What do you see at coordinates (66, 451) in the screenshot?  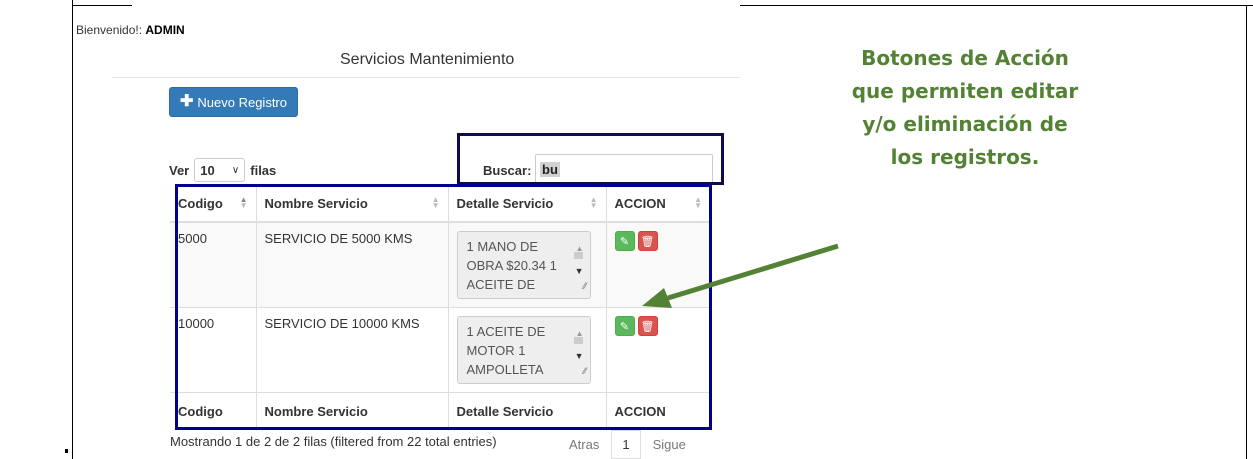 I see `page-mark` at bounding box center [66, 451].